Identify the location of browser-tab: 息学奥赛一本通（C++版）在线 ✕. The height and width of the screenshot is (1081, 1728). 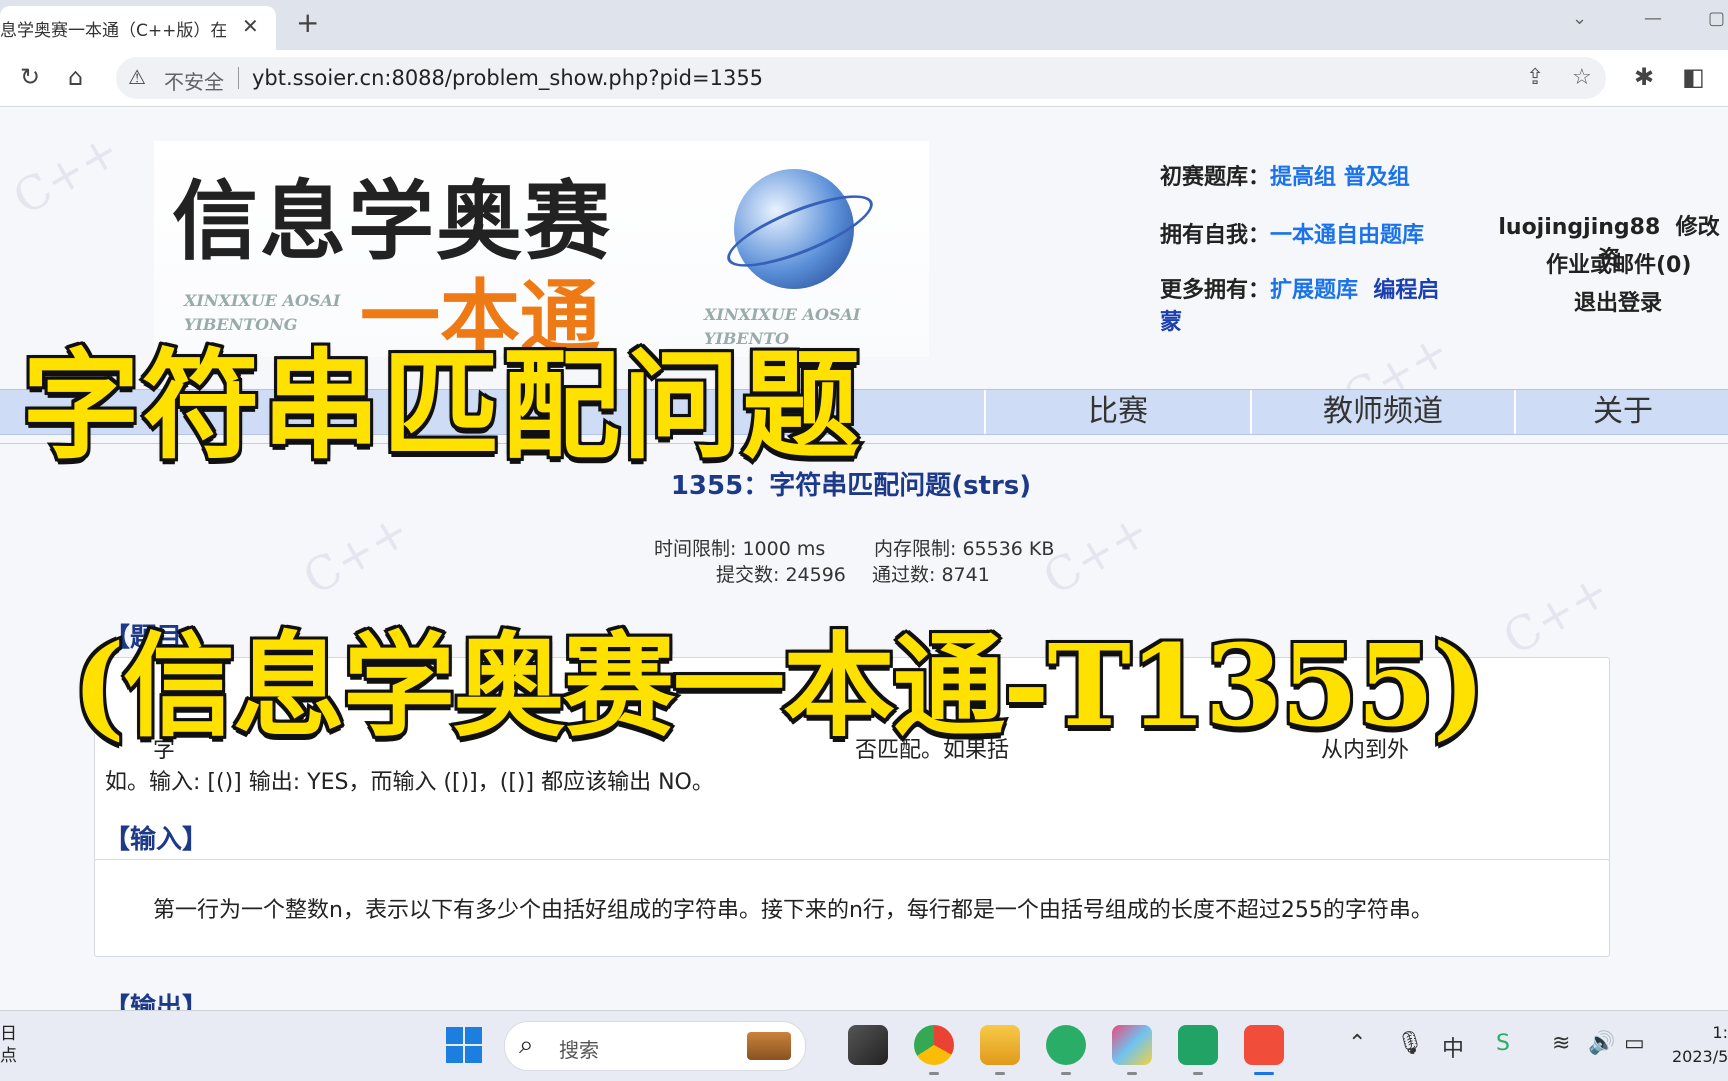
(138, 28).